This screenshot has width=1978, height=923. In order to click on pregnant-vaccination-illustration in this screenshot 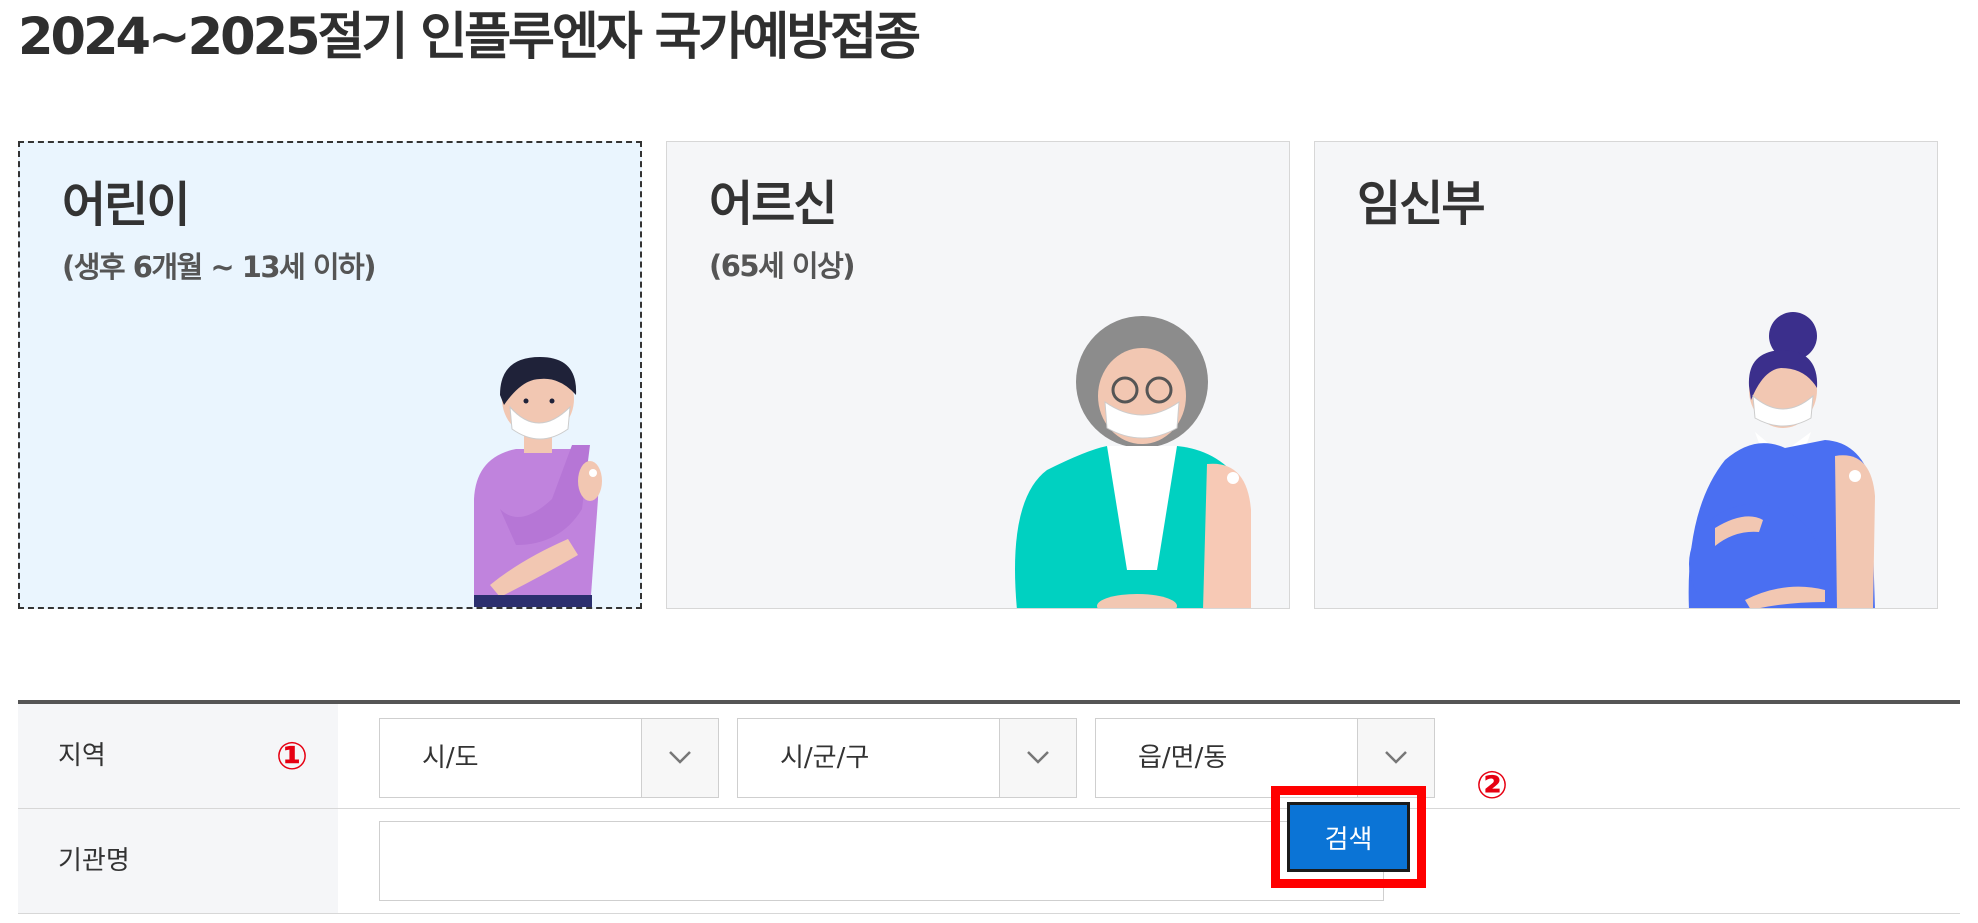, I will do `click(1781, 460)`.